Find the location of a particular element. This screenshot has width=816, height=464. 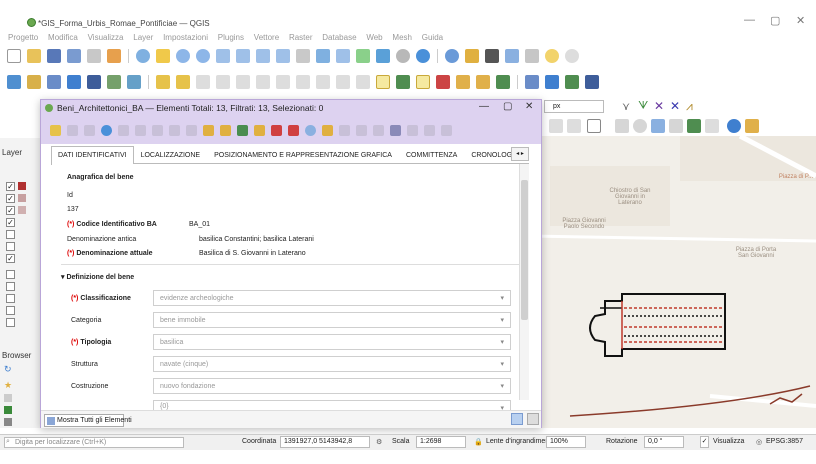

toggle-editing-icon is located at coordinates (163, 82).